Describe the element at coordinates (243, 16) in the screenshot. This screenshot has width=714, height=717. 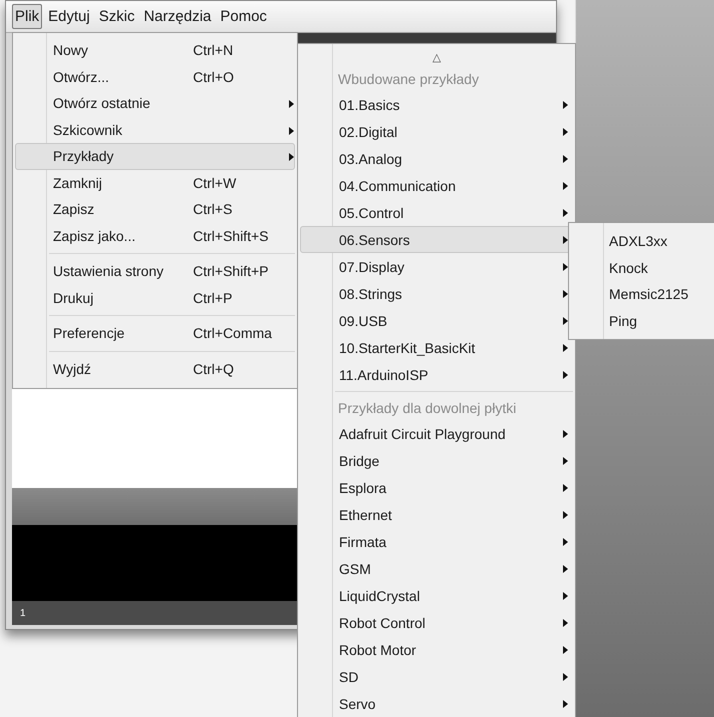
I see `menu-bar-item: Pomoc` at that location.